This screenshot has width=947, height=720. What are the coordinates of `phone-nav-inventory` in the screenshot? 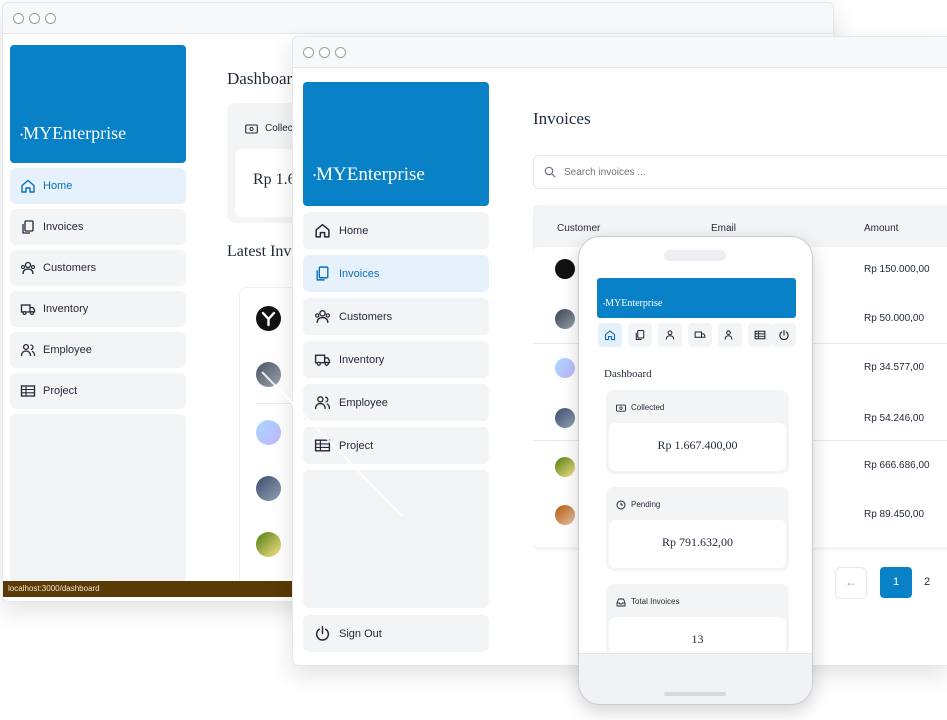 It's located at (700, 335).